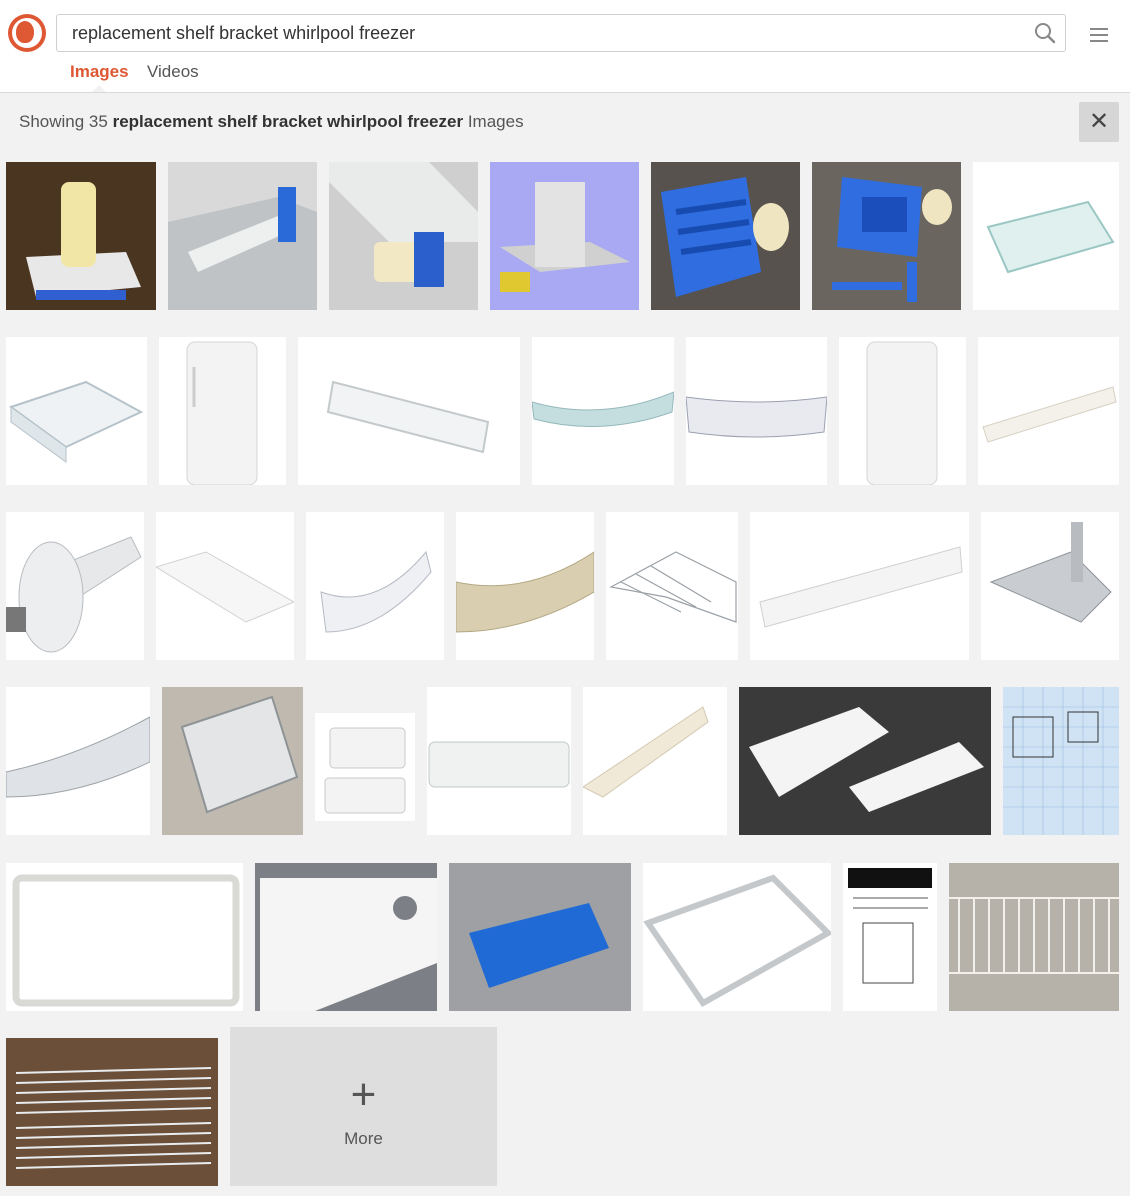 The image size is (1130, 1196). What do you see at coordinates (495, 121) in the screenshot?
I see `results-count-suffix: Images` at bounding box center [495, 121].